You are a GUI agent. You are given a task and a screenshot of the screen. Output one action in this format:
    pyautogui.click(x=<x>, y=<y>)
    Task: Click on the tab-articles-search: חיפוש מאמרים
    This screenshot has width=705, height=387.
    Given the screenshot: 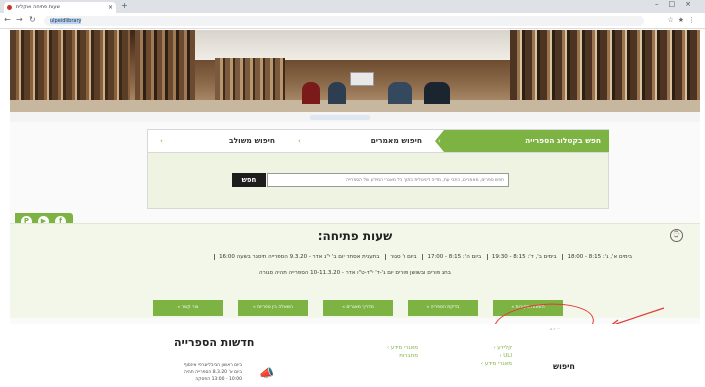 What is the action you would take?
    pyautogui.click(x=358, y=141)
    